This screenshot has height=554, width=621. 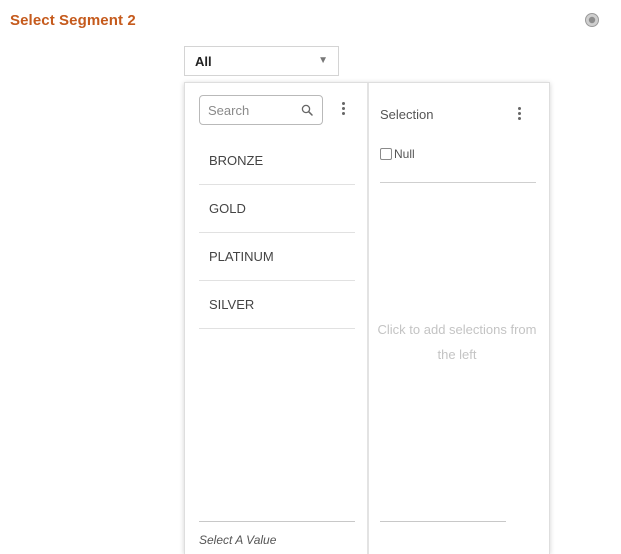 I want to click on search-field, so click(x=261, y=110).